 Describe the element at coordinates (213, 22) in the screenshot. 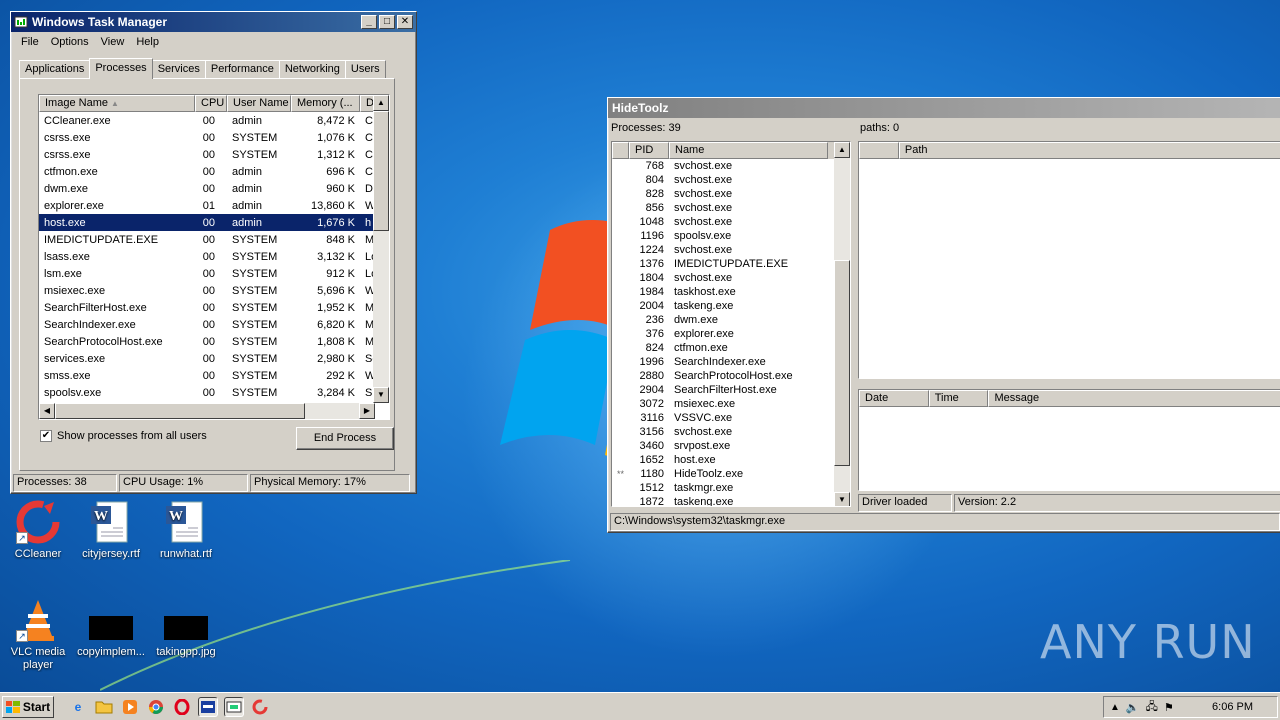

I see `task-manager-titlebar: Windows Task Manager _ □ ✕` at that location.